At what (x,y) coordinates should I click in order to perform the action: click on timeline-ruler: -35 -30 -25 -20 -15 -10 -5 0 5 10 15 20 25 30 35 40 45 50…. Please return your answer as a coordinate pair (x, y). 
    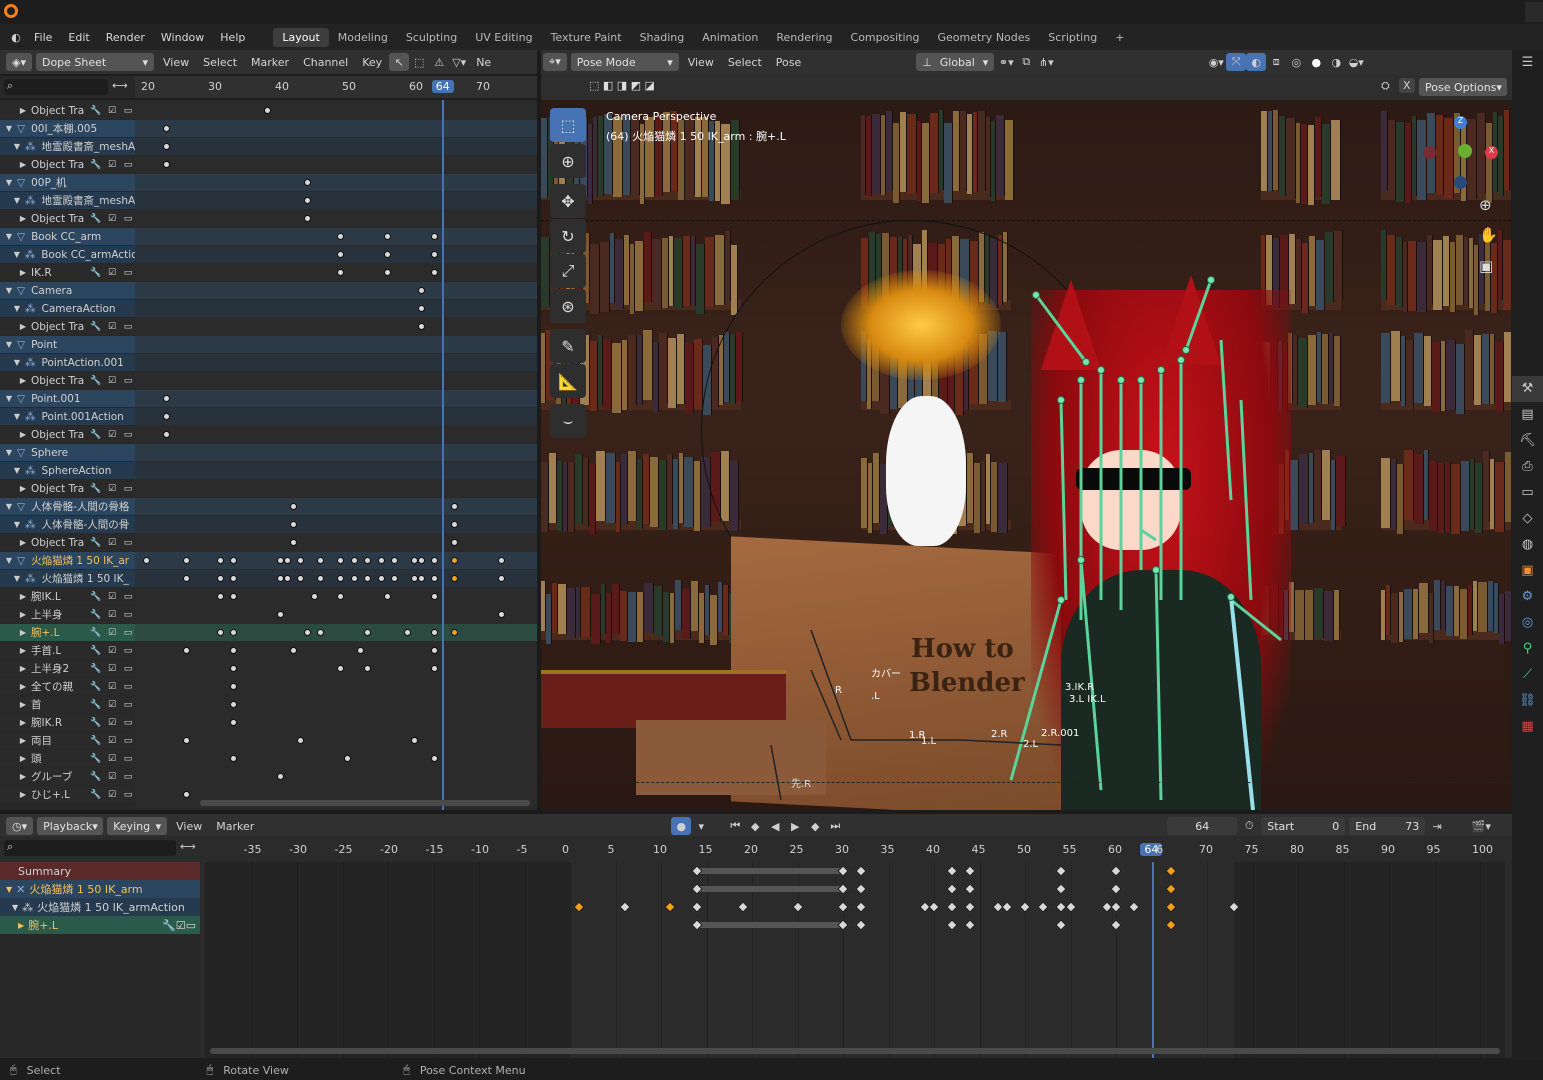
    Looking at the image, I should click on (855, 849).